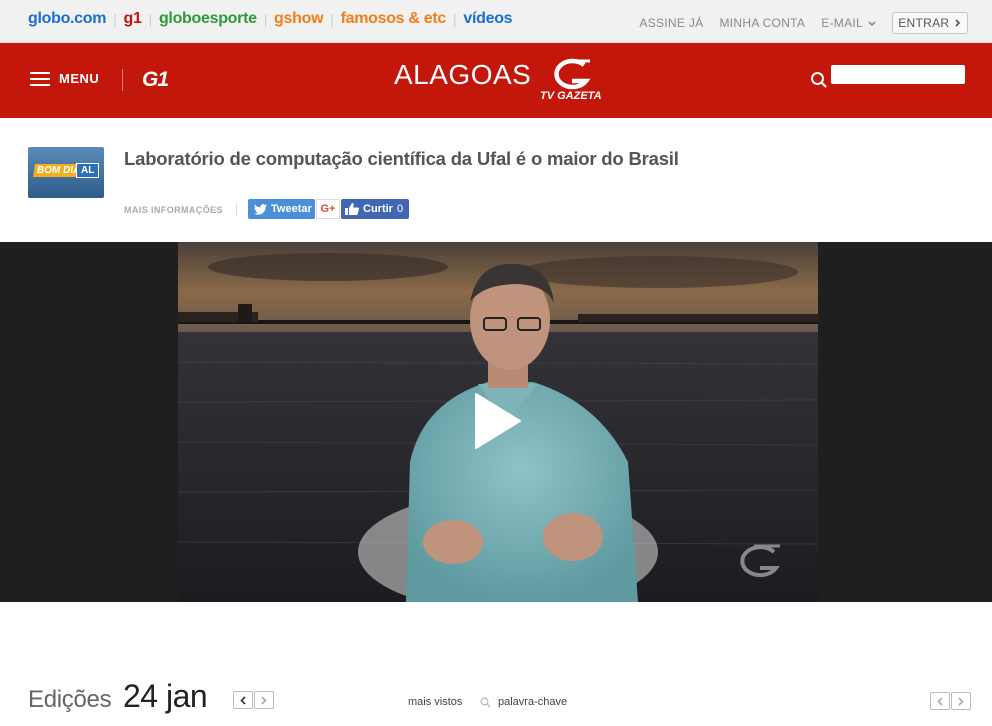  I want to click on search-input, so click(898, 74).